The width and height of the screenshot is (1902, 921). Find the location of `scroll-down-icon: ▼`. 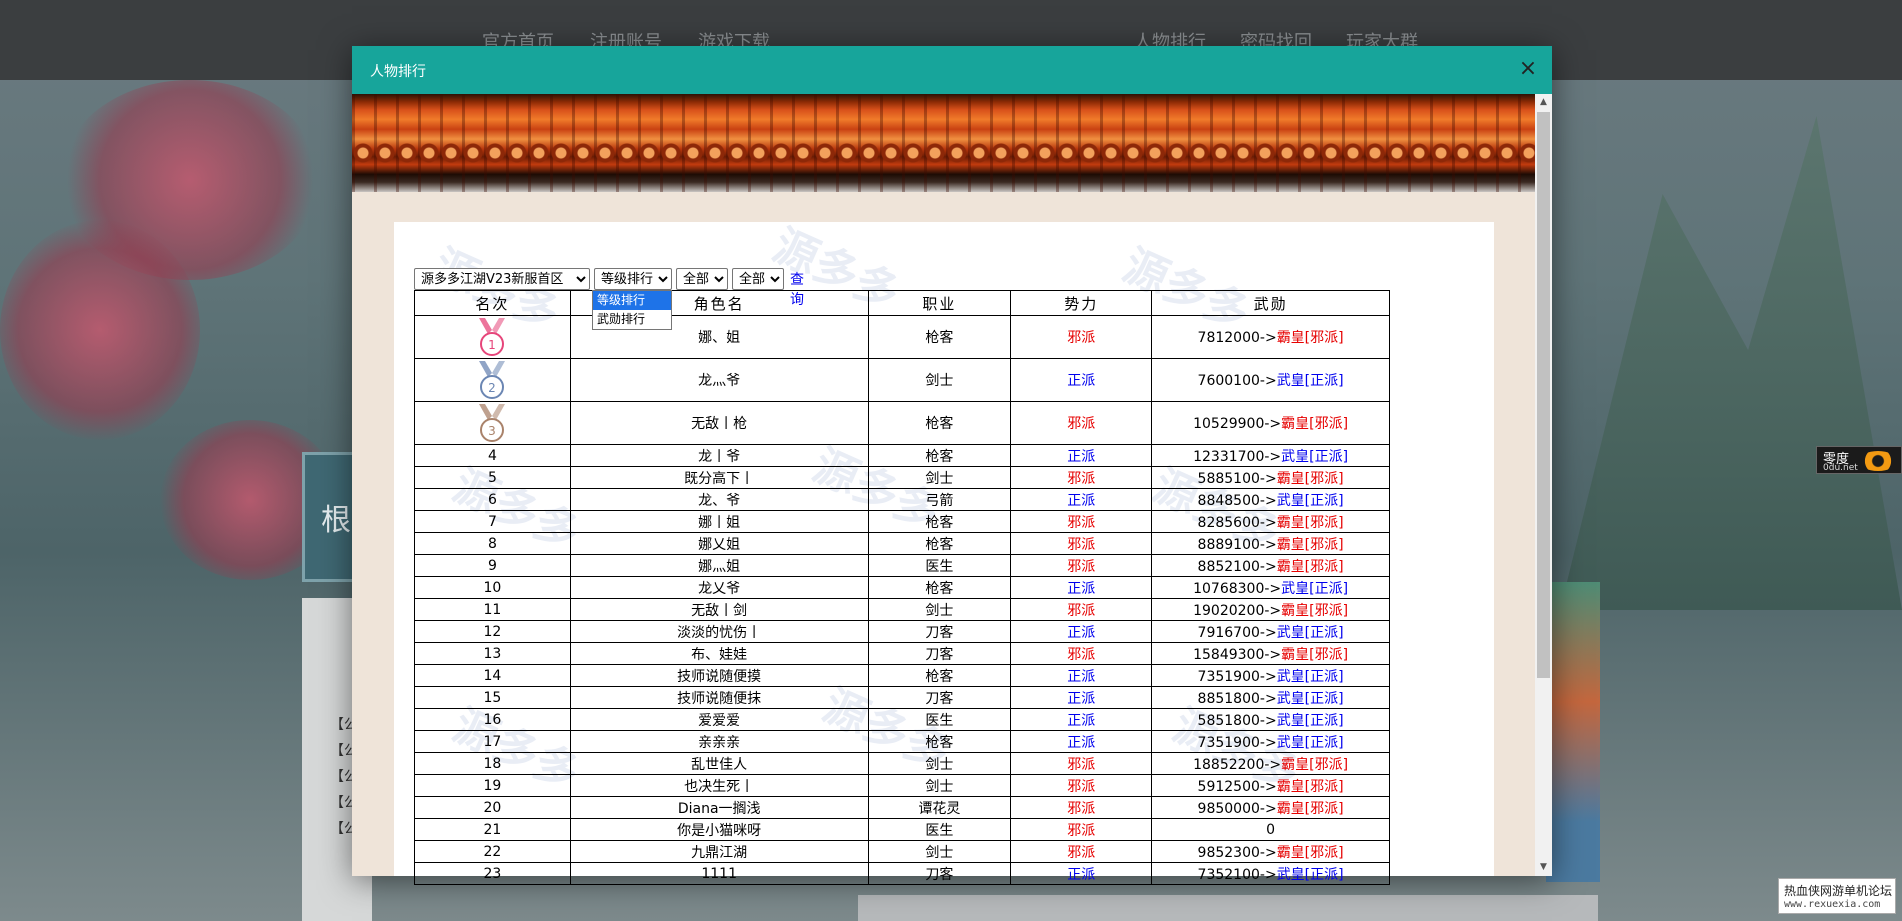

scroll-down-icon: ▼ is located at coordinates (1543, 867).